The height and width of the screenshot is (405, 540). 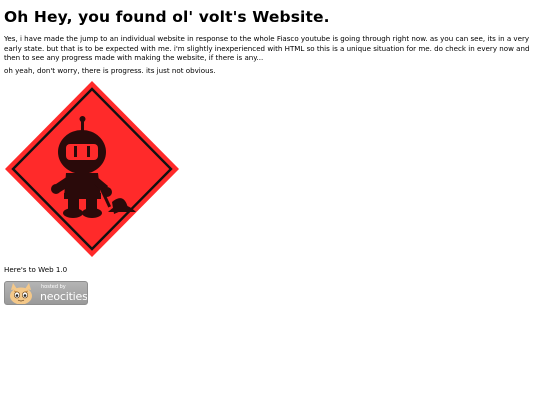 I want to click on neocities-badge-link: hosted by neocities, so click(x=46, y=293).